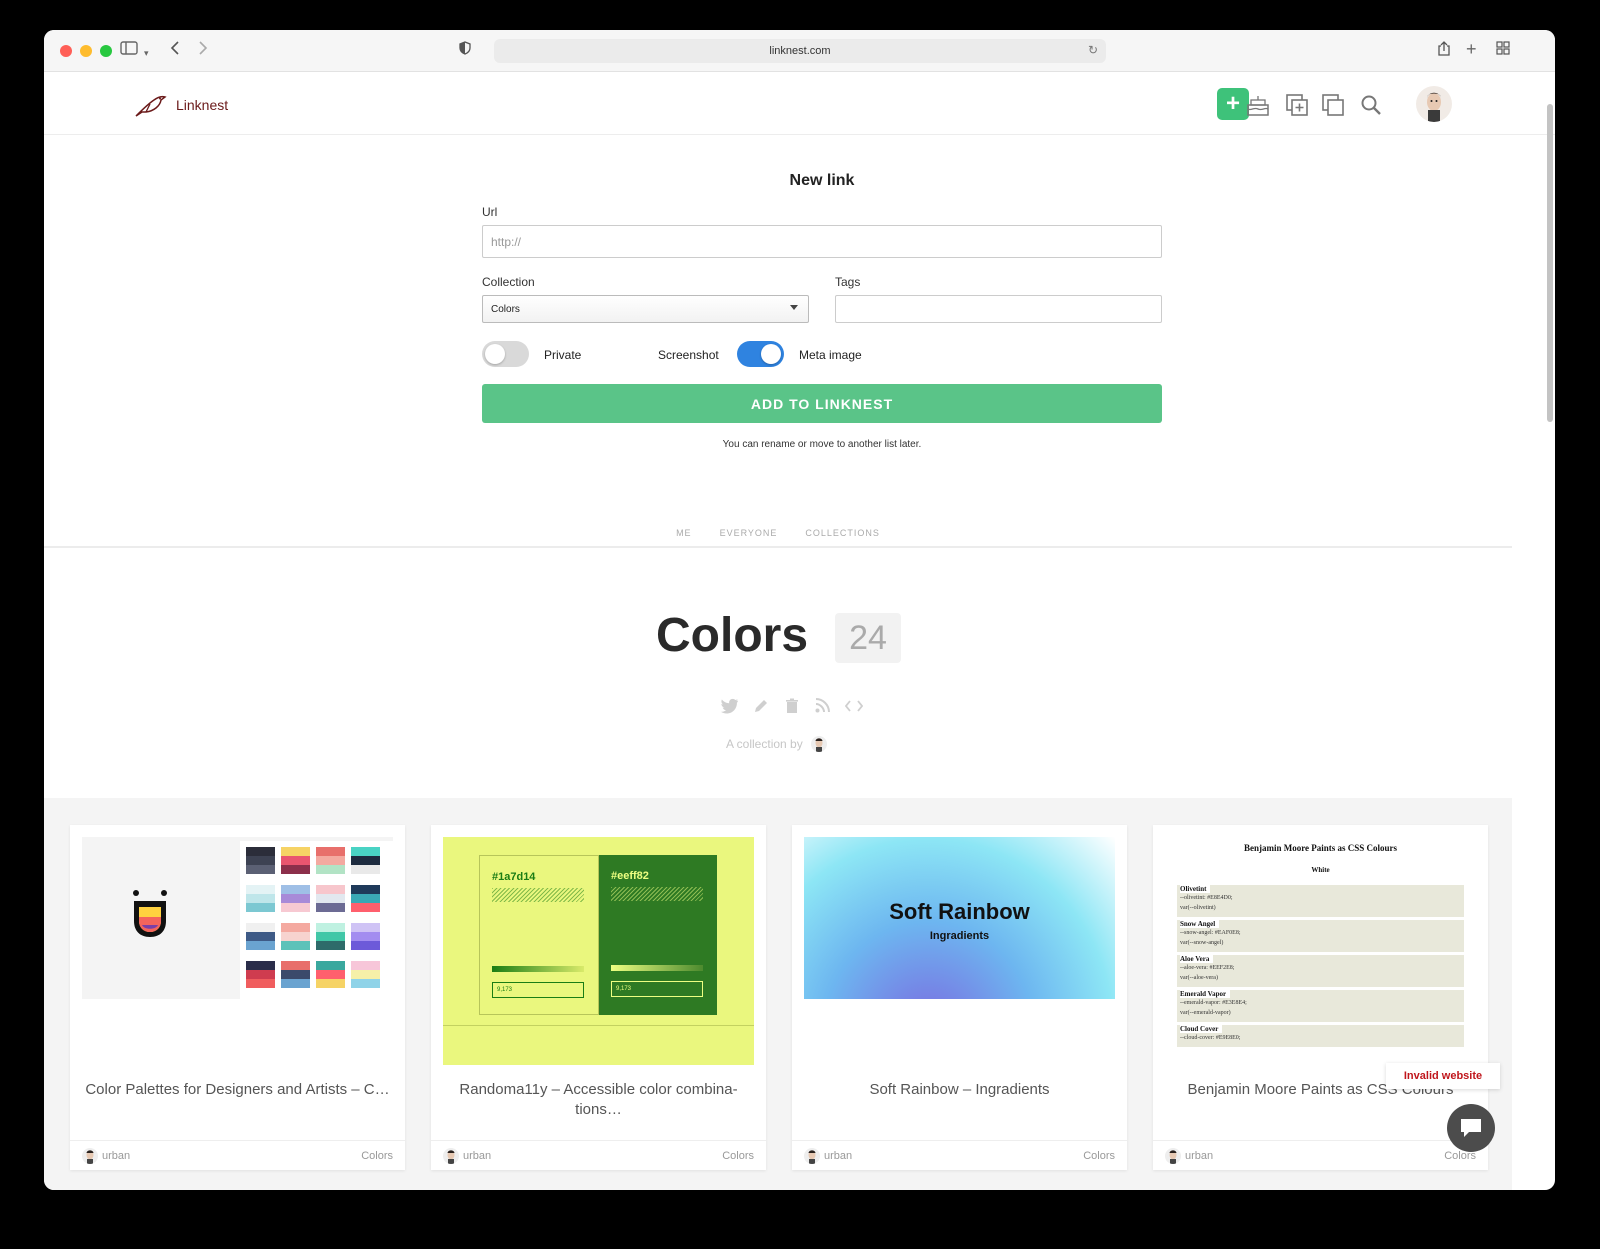 The height and width of the screenshot is (1249, 1600). I want to click on chevron-down-icon: ▾, so click(146, 53).